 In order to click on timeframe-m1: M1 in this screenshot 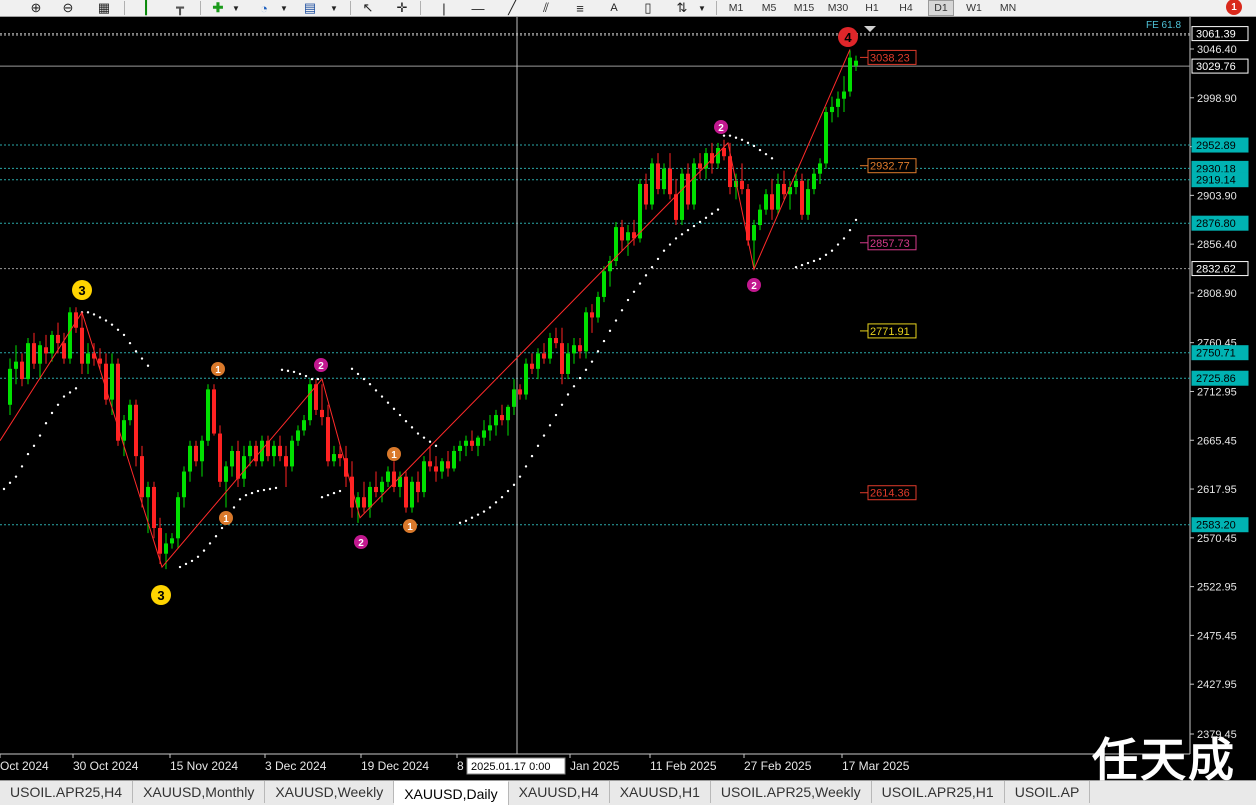, I will do `click(736, 8)`.